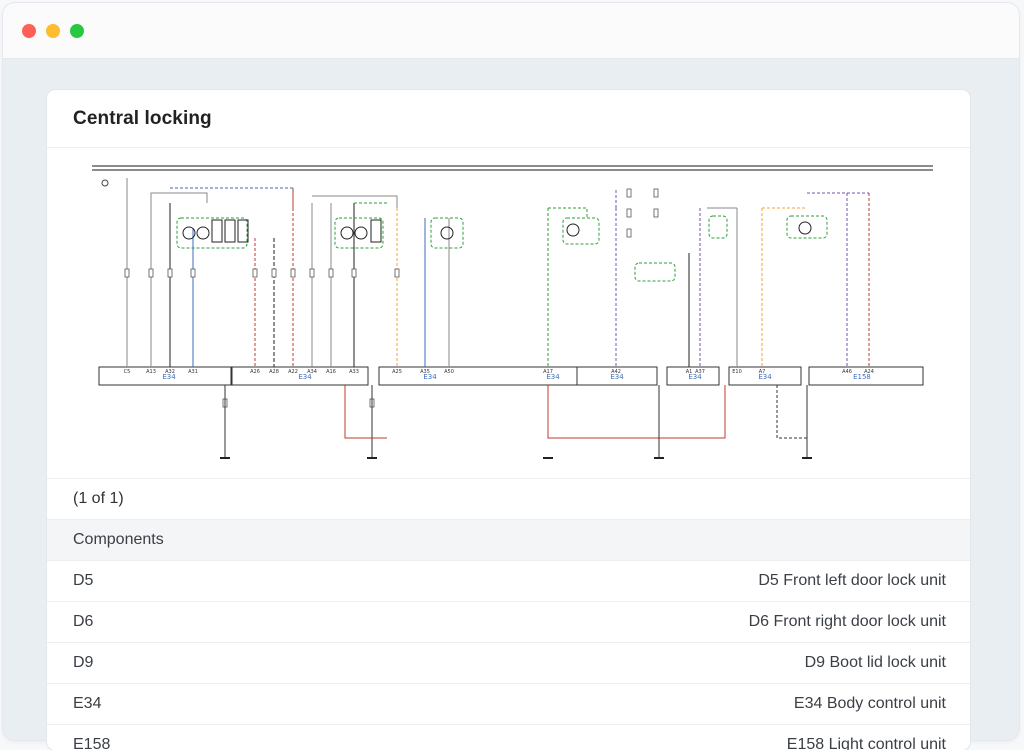 The height and width of the screenshot is (750, 1024). I want to click on component-row: D9 D9 Boot lid lock unit, so click(508, 663).